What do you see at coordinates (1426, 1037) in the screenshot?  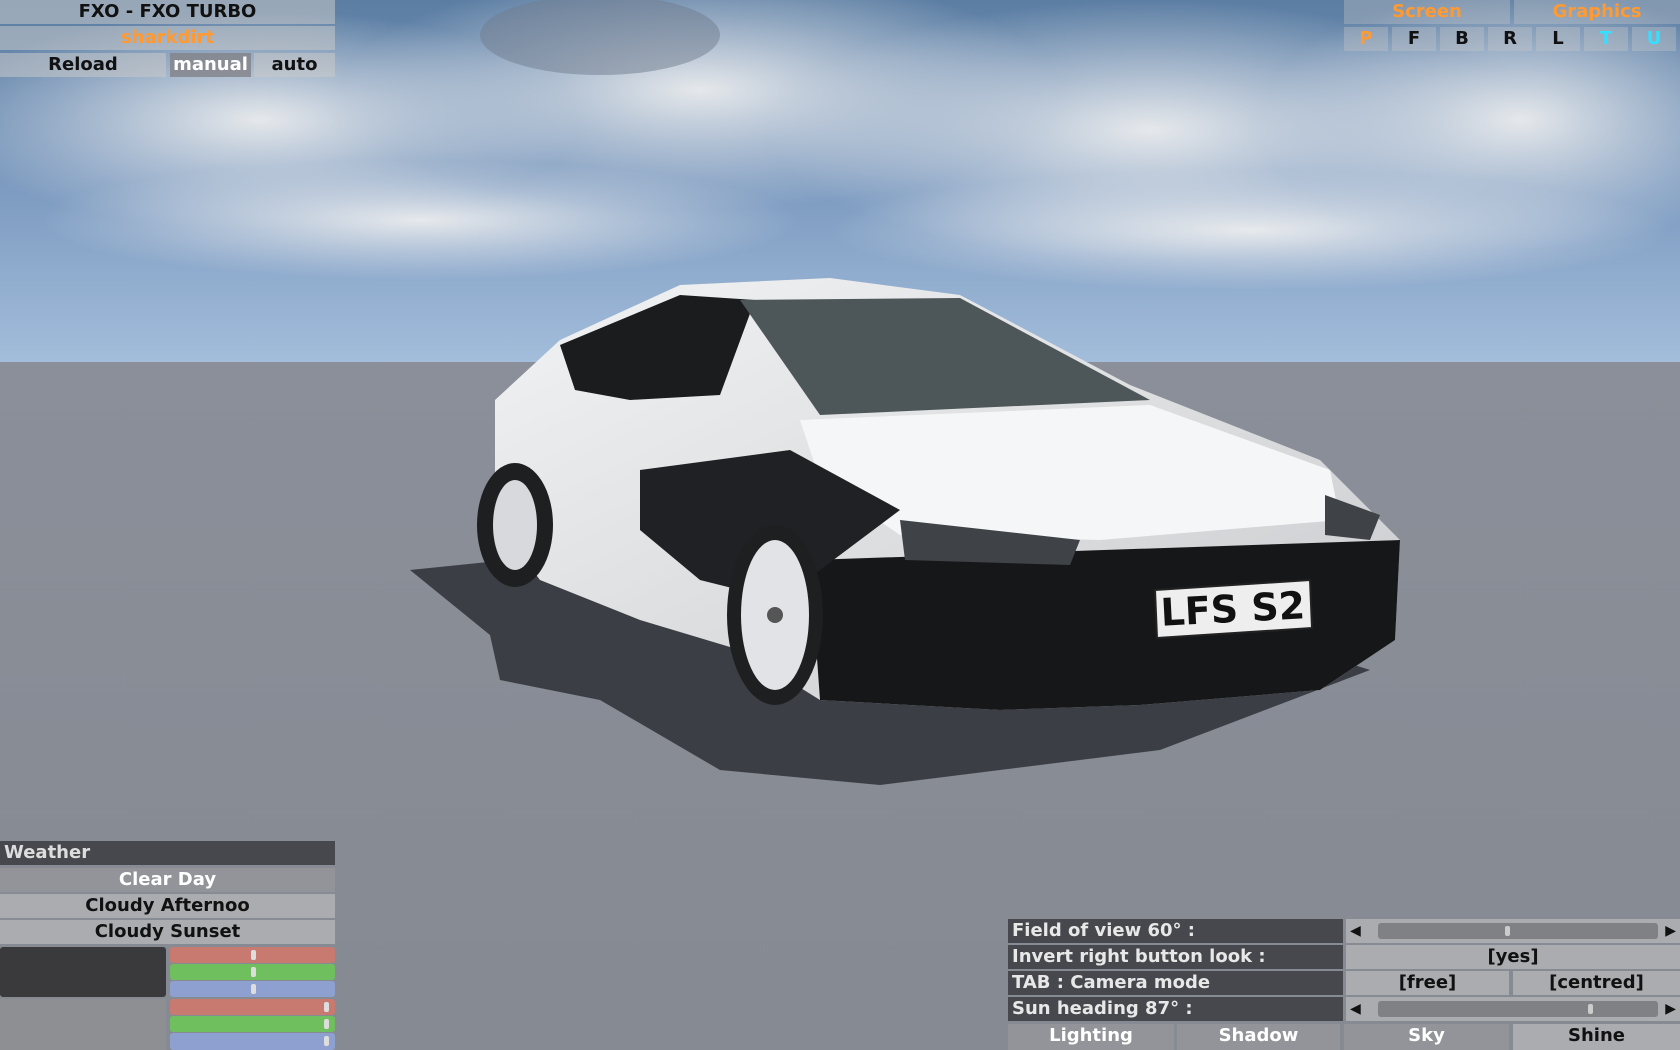 I see `tab-sky: Sky` at bounding box center [1426, 1037].